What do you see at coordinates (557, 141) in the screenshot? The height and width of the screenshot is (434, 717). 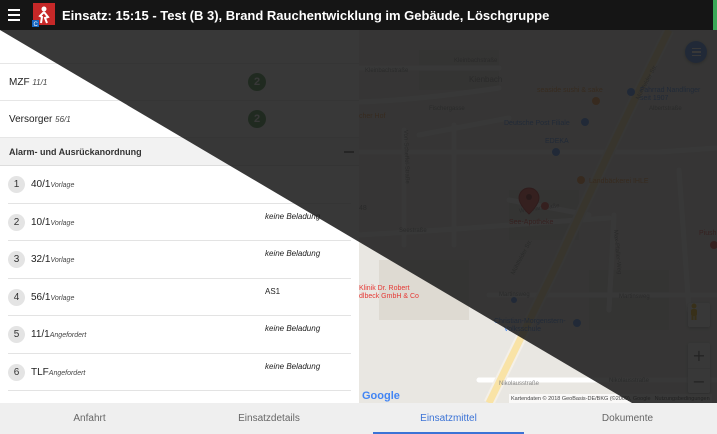 I see `poi-label: EDEKA` at bounding box center [557, 141].